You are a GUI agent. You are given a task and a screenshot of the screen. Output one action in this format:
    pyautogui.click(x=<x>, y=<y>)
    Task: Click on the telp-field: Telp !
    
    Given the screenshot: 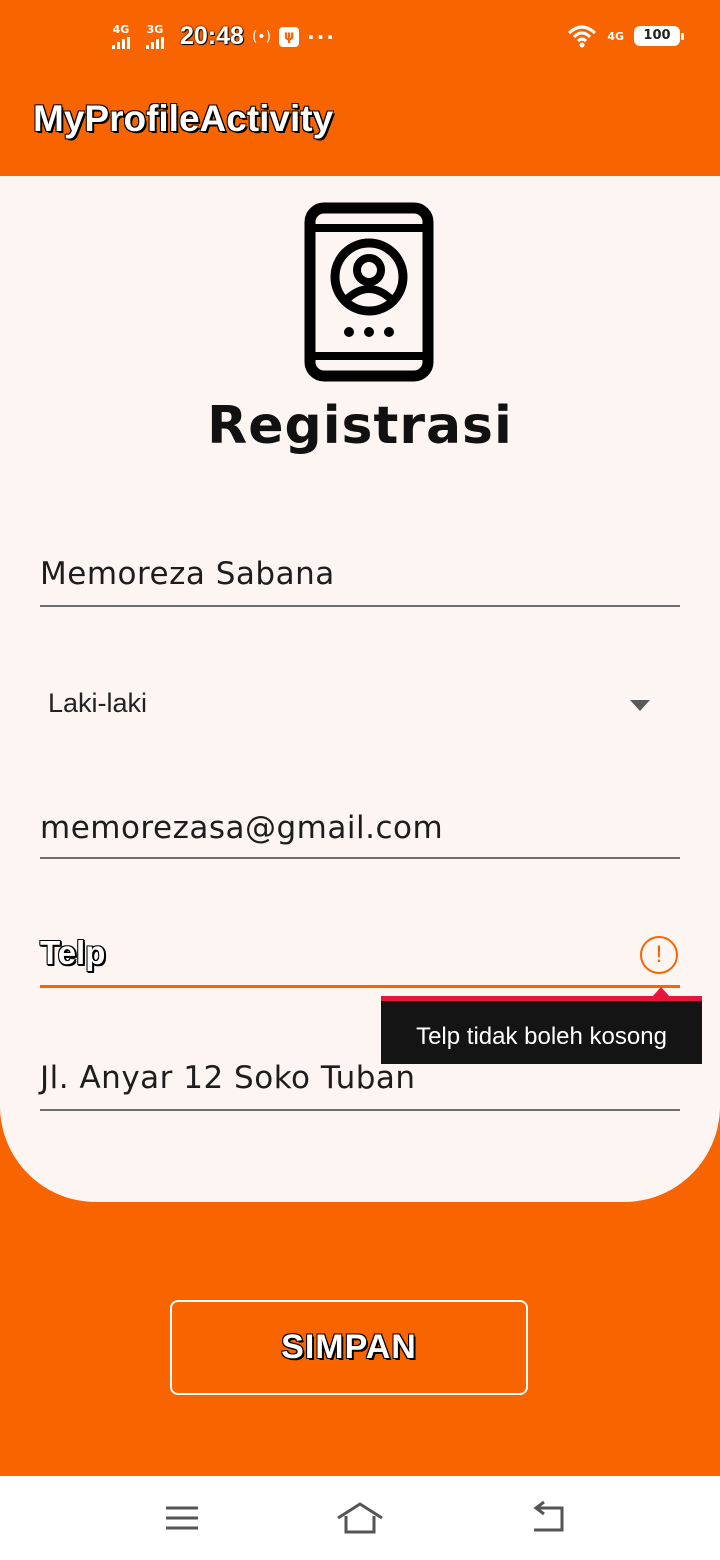 What is the action you would take?
    pyautogui.click(x=360, y=962)
    